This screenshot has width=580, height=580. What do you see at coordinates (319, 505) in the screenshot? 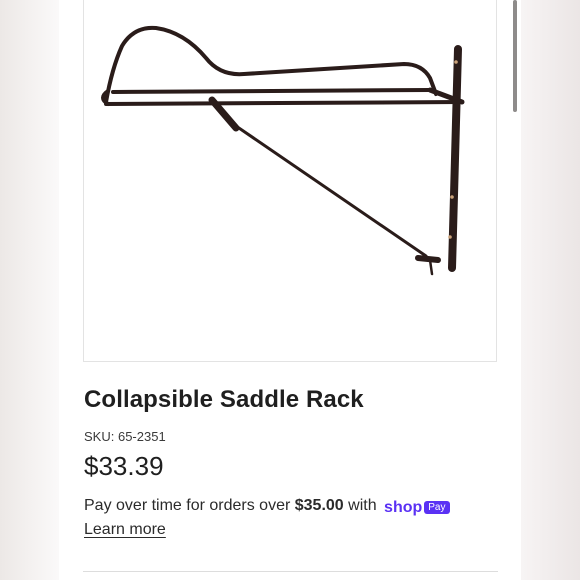
I see `installments-threshold: $35.00` at bounding box center [319, 505].